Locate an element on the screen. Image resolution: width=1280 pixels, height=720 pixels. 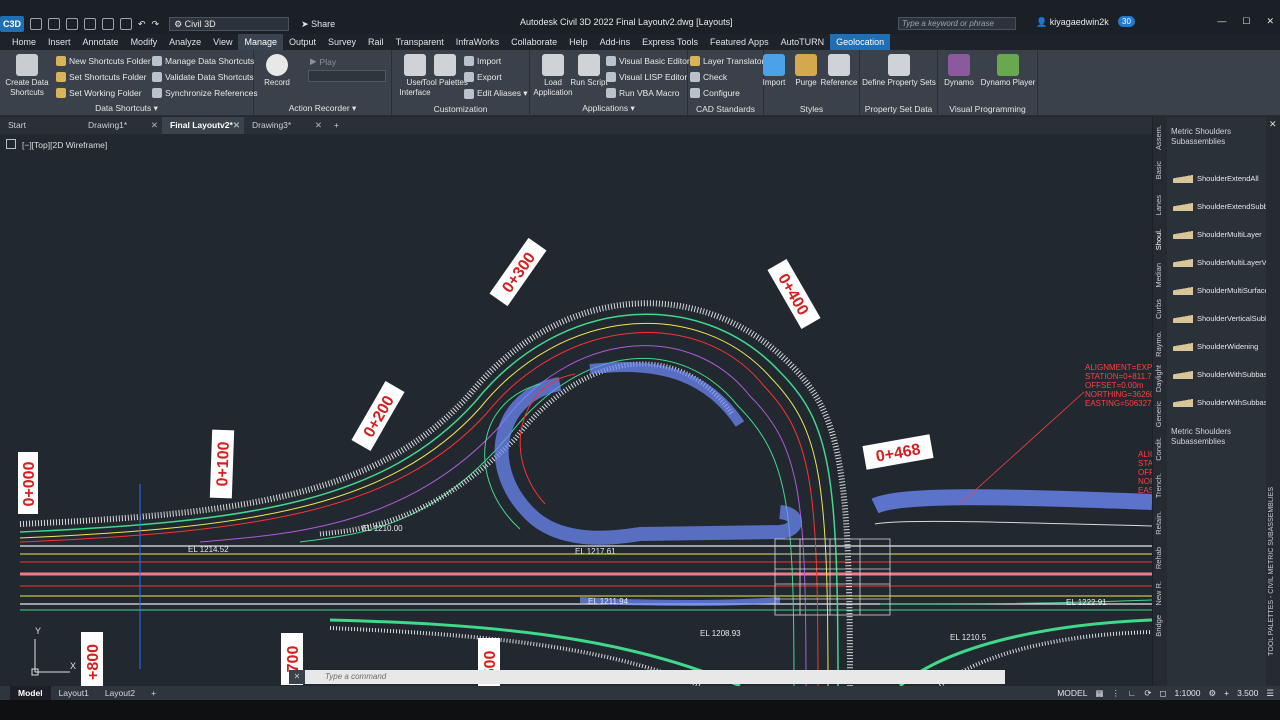
model-space-button: MODEL is located at coordinates (1072, 693).